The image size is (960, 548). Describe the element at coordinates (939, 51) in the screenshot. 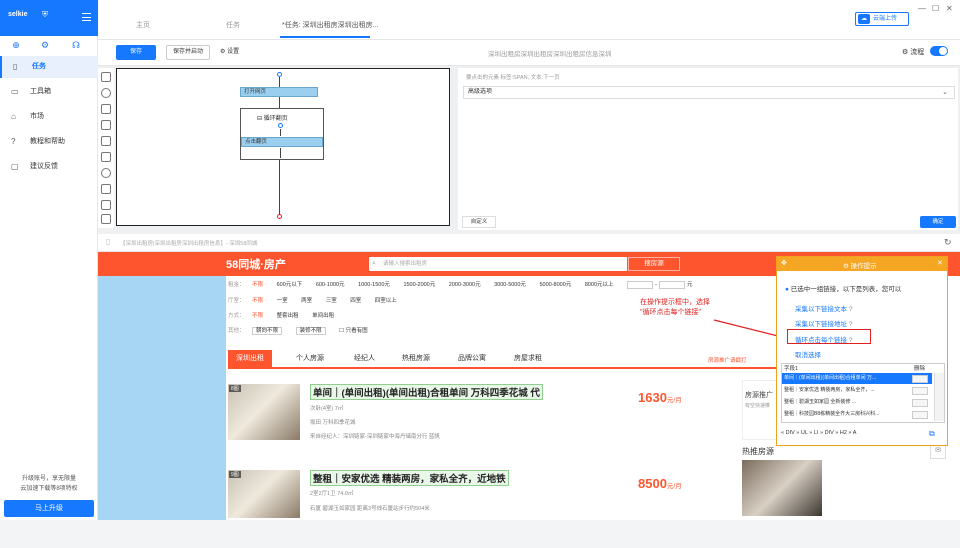

I see `flow-toggle` at that location.